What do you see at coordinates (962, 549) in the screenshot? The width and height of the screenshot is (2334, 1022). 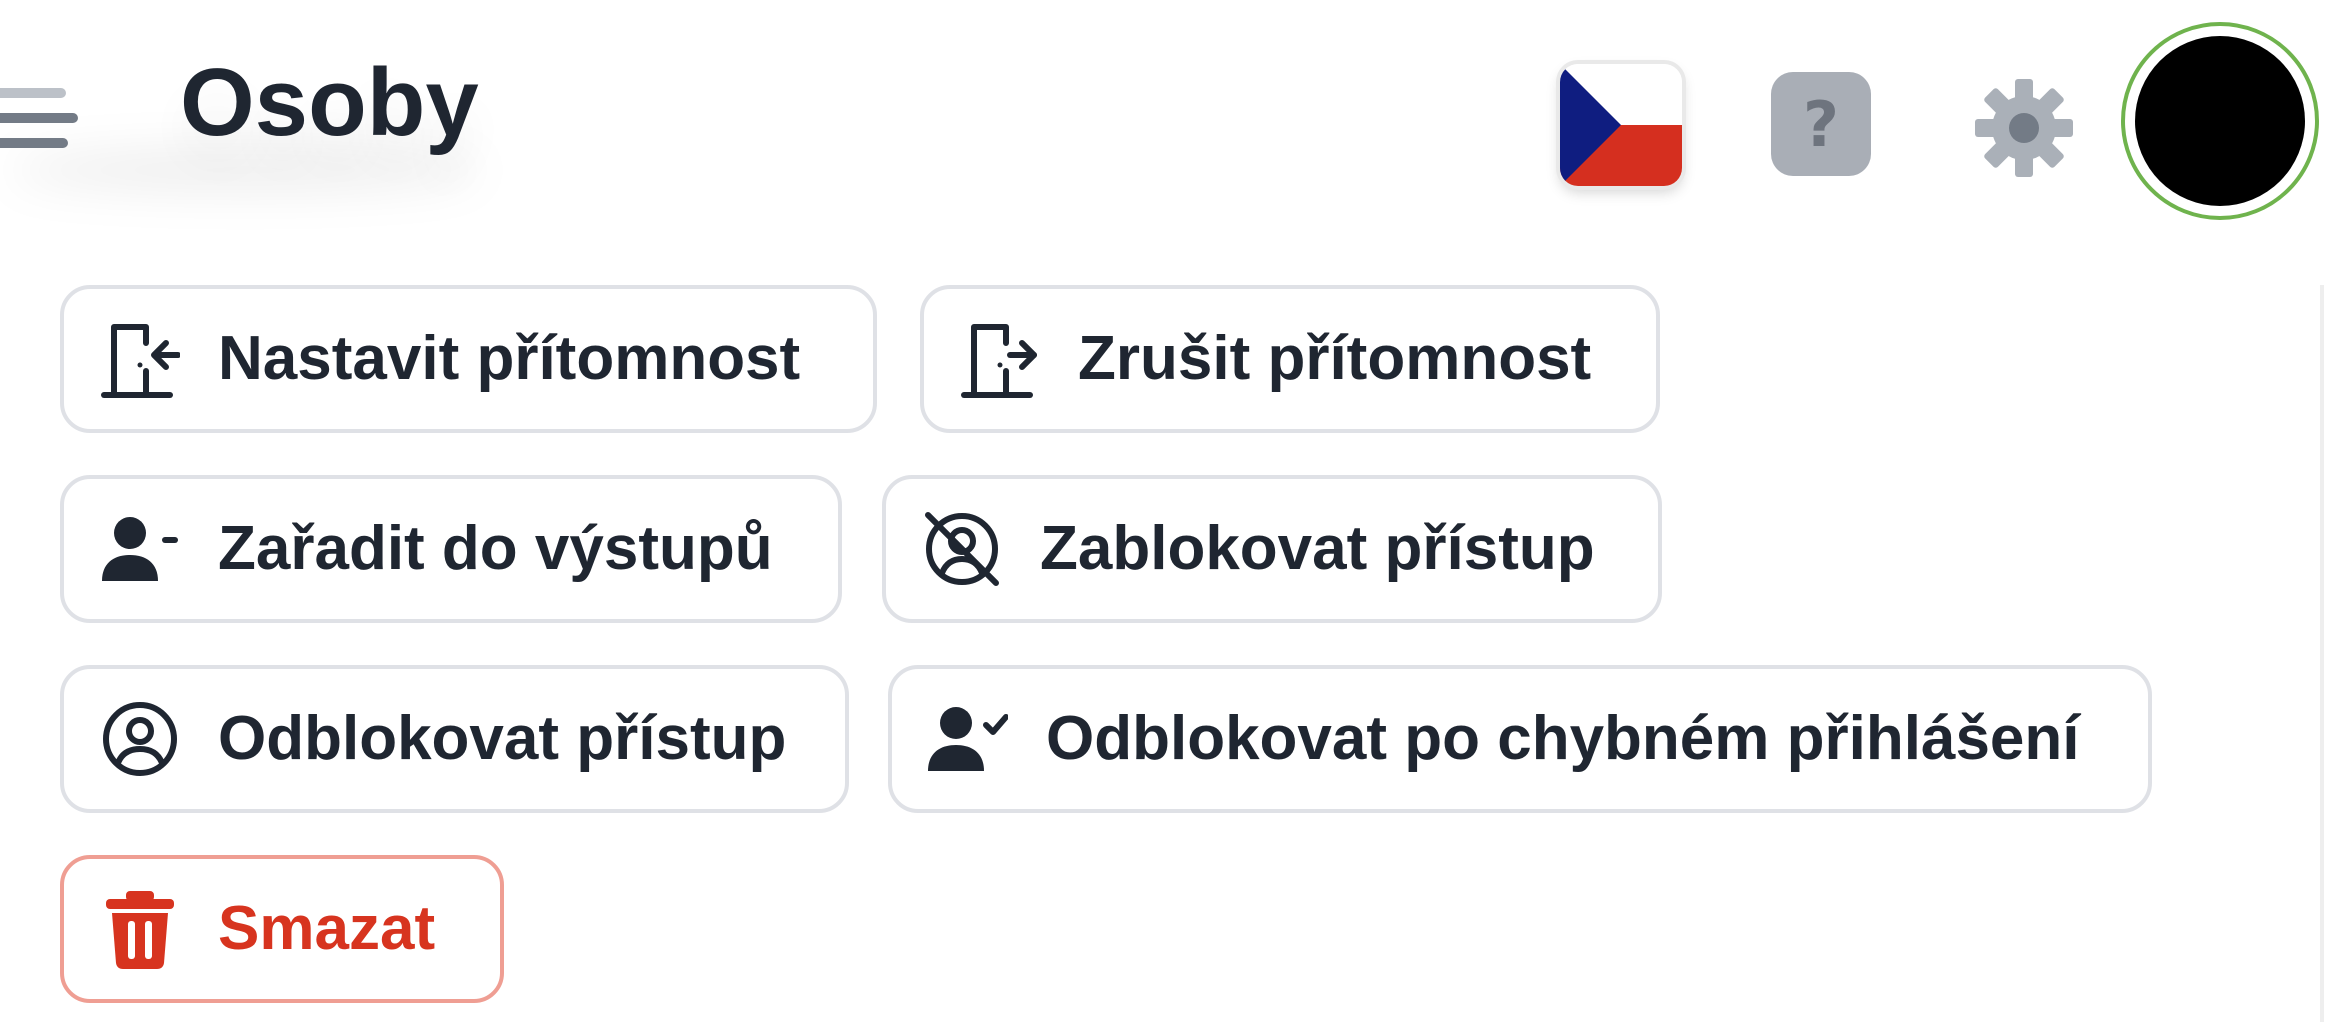 I see `blocked-user-icon` at bounding box center [962, 549].